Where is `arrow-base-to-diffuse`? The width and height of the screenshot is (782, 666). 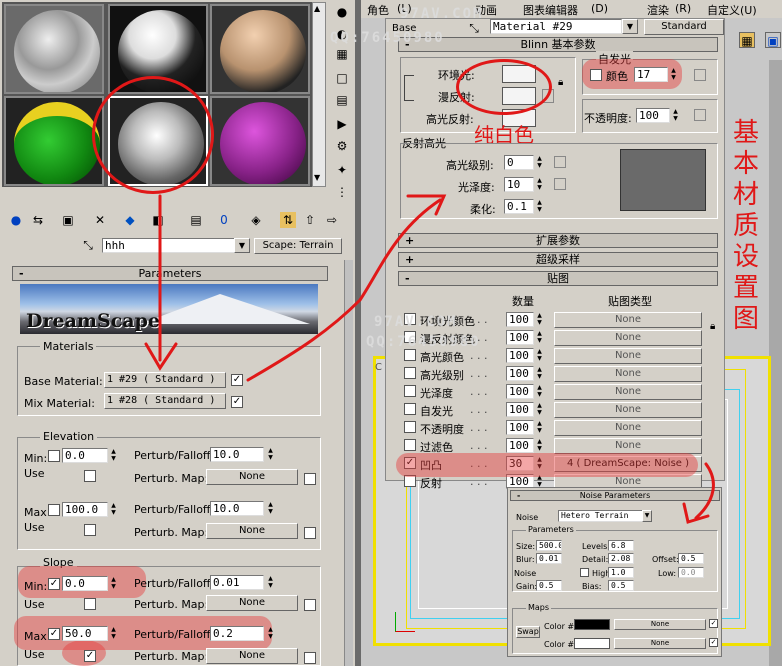
arrow-base-to-diffuse is located at coordinates (344, 290).